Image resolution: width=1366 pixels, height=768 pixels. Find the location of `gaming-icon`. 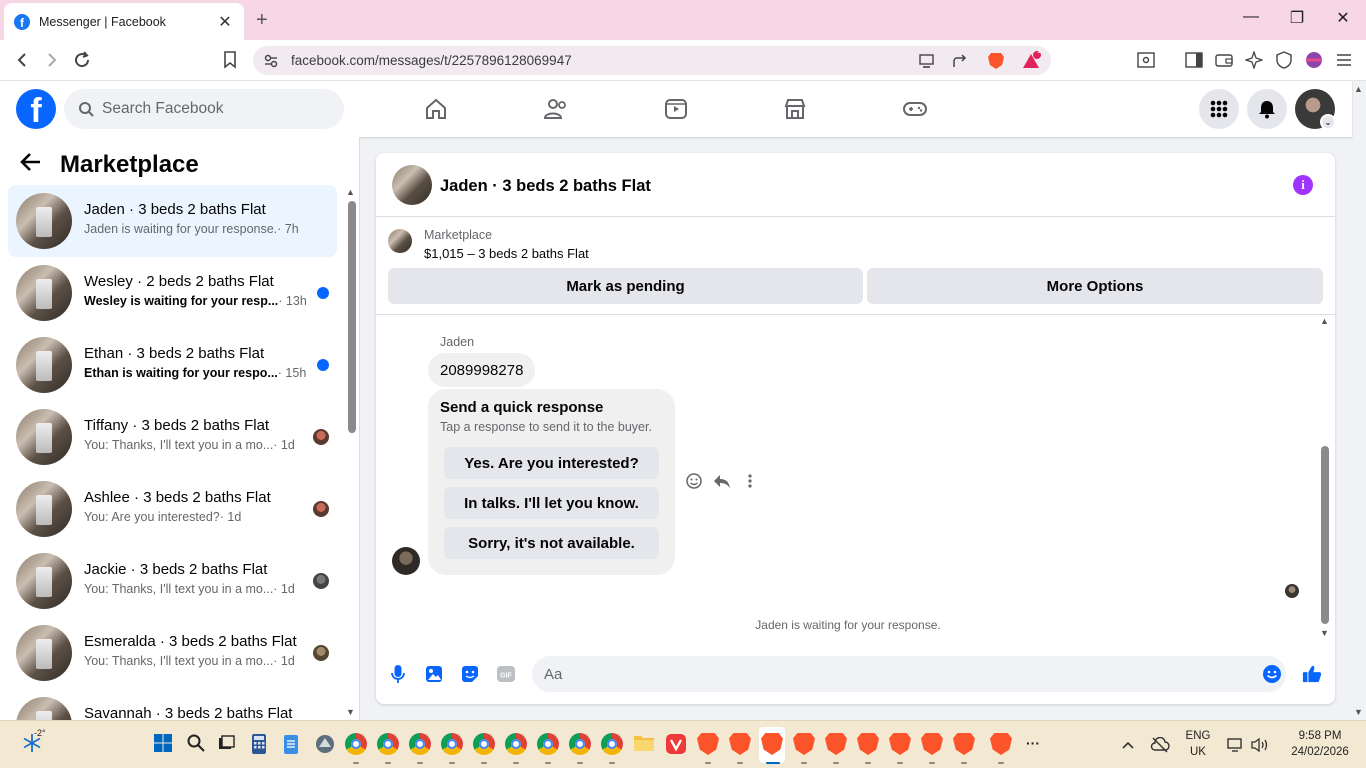

gaming-icon is located at coordinates (915, 109).